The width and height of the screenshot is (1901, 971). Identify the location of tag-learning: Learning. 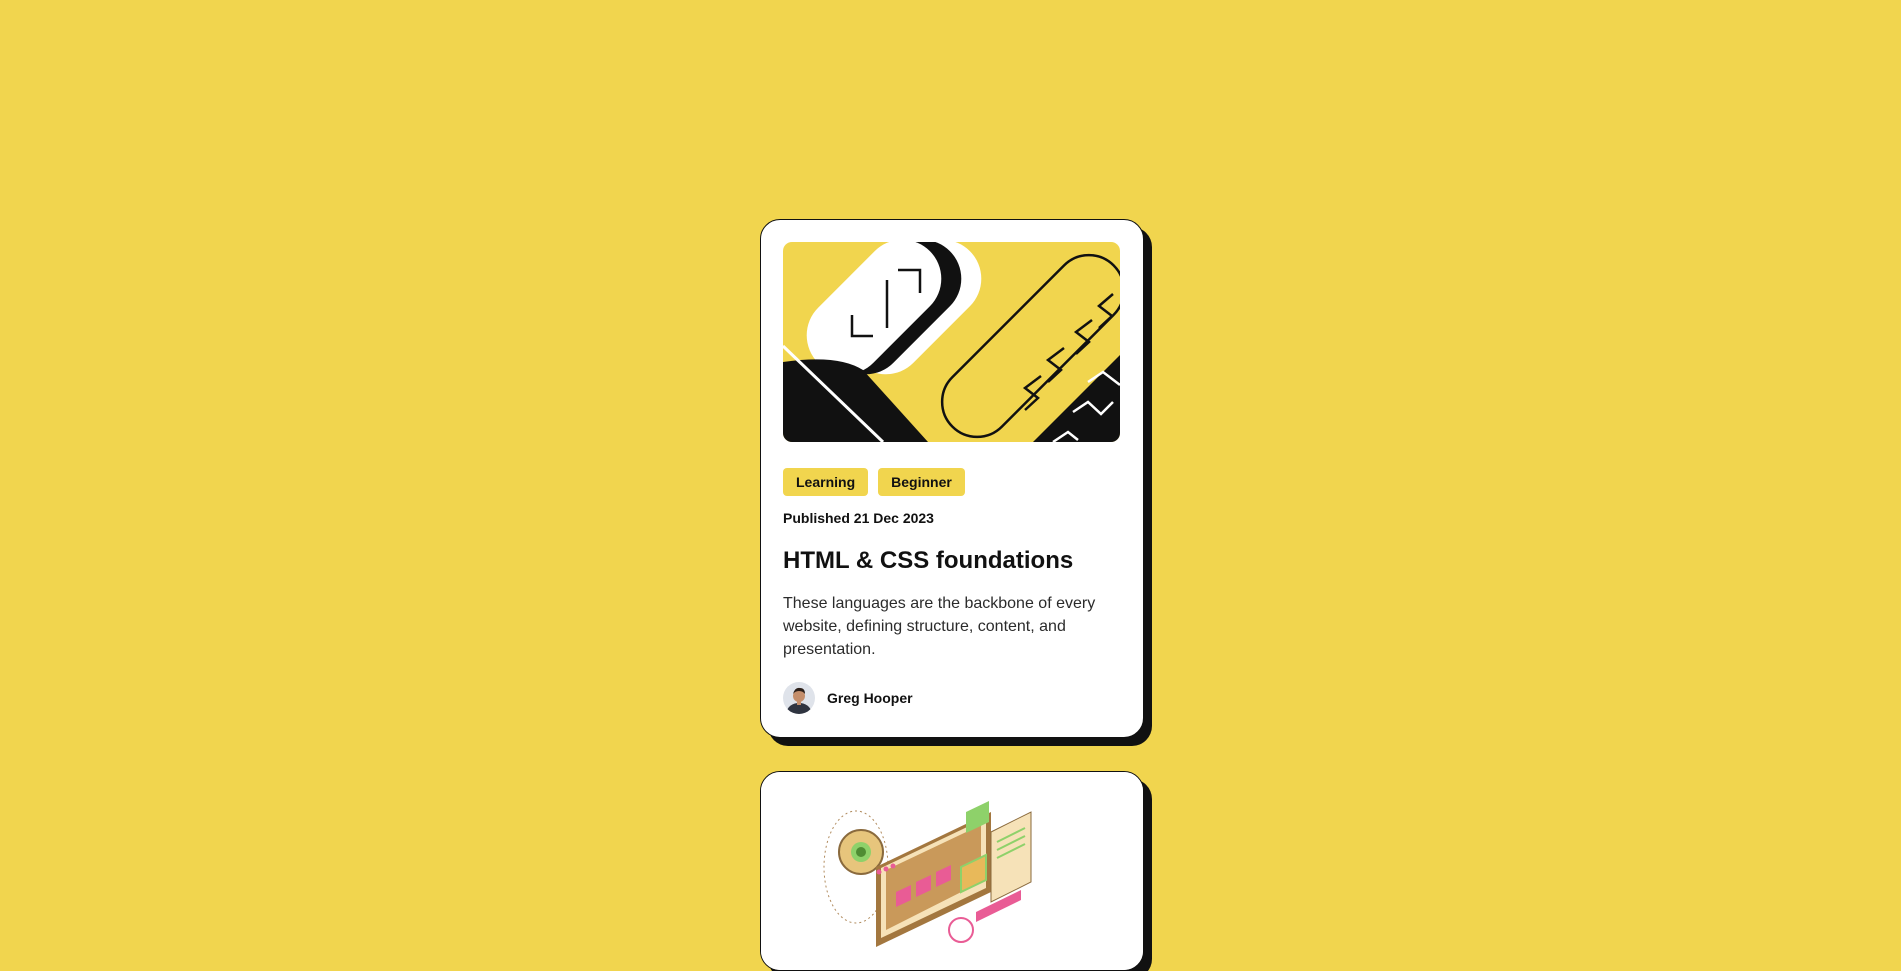
(826, 482).